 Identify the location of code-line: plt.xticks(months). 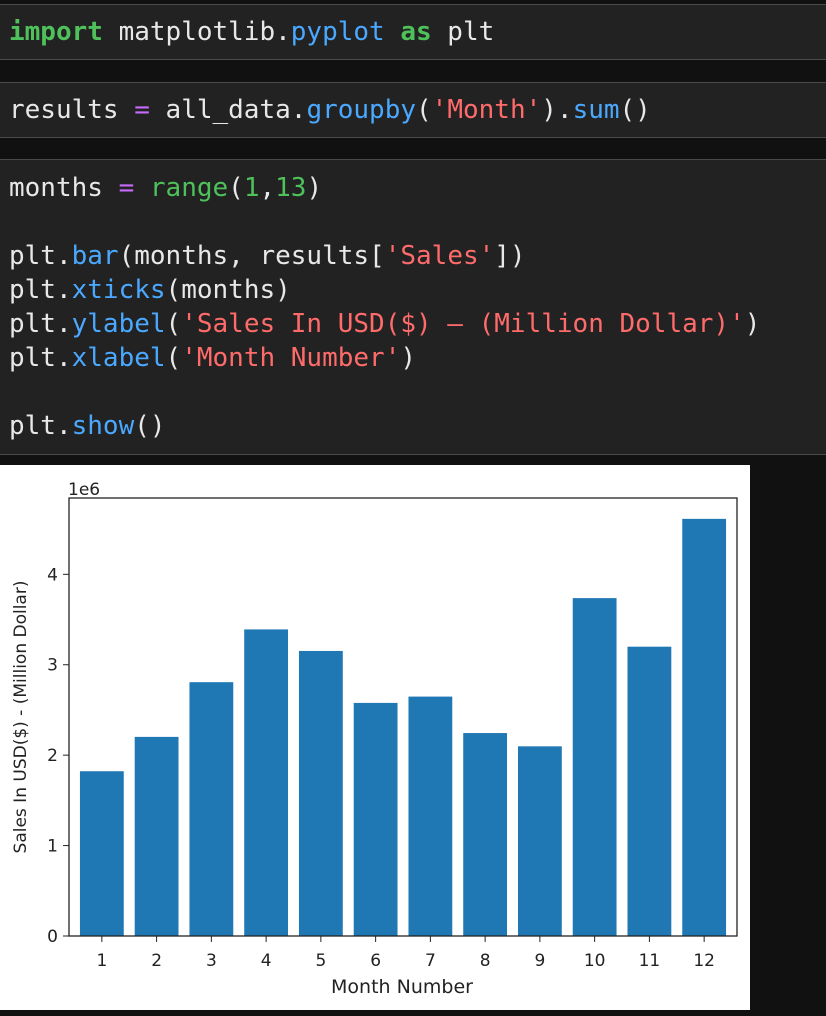
(150, 290).